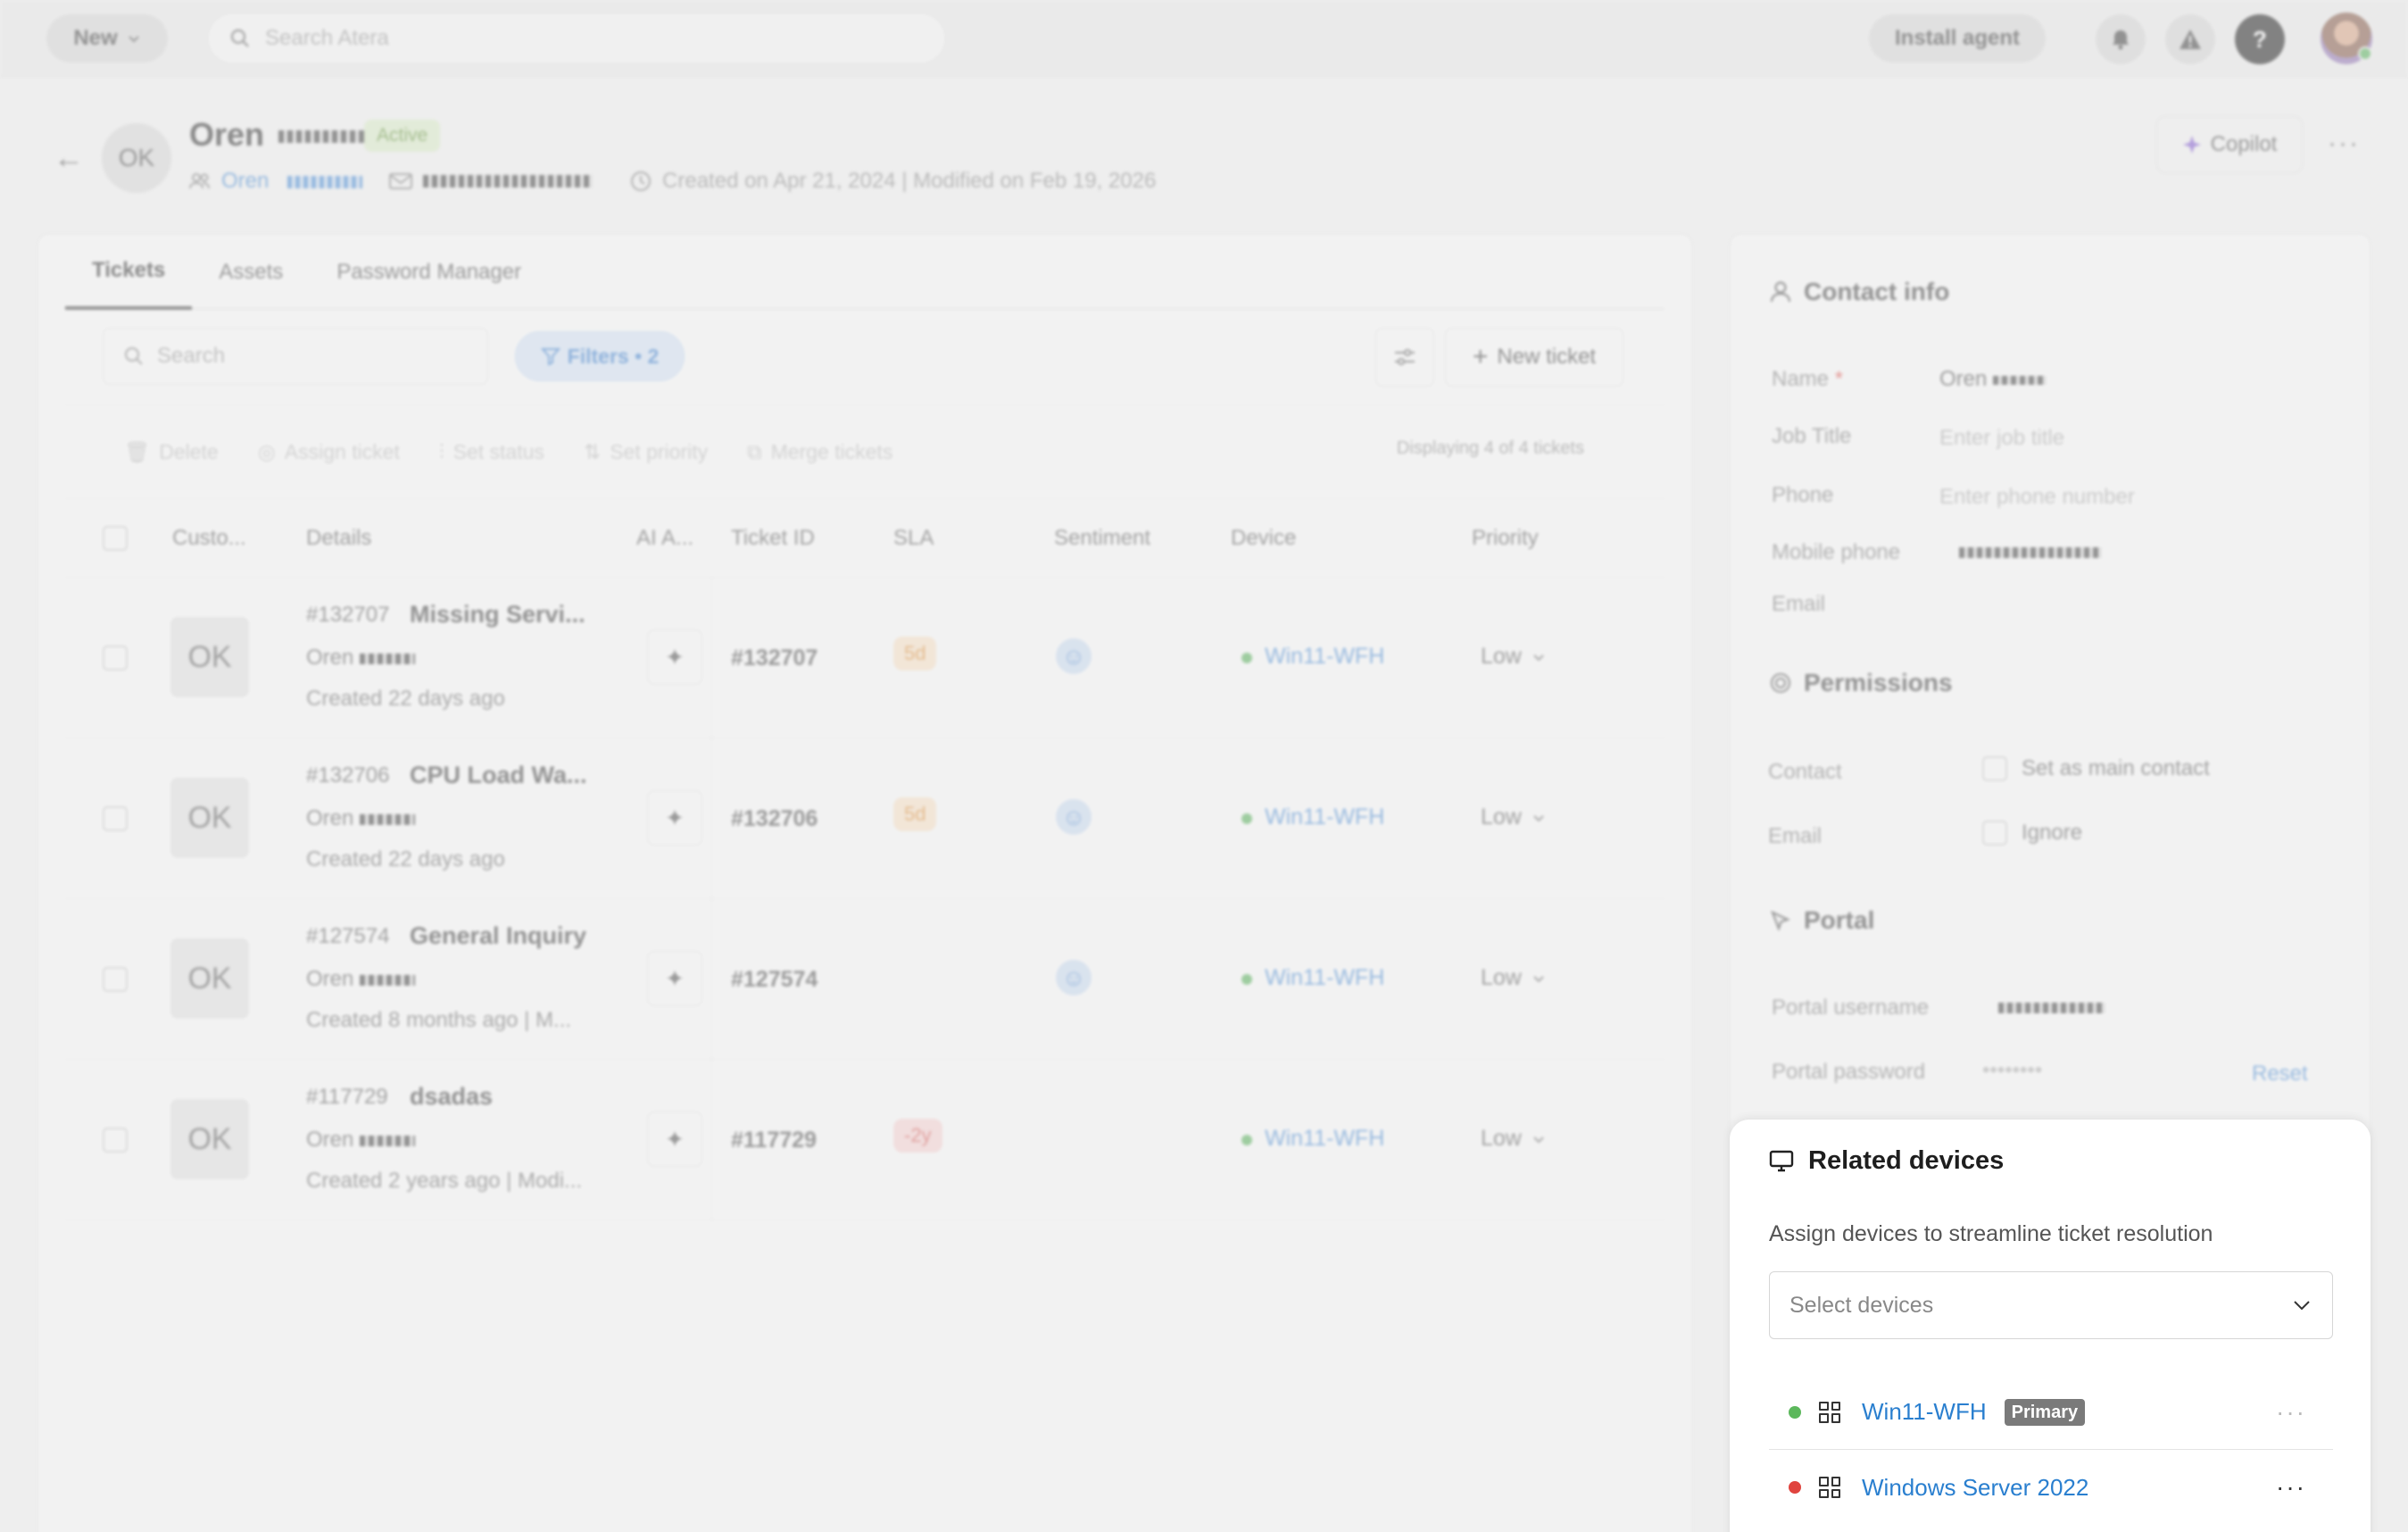  Describe the element at coordinates (774, 658) in the screenshot. I see `ticket-id: #132707` at that location.